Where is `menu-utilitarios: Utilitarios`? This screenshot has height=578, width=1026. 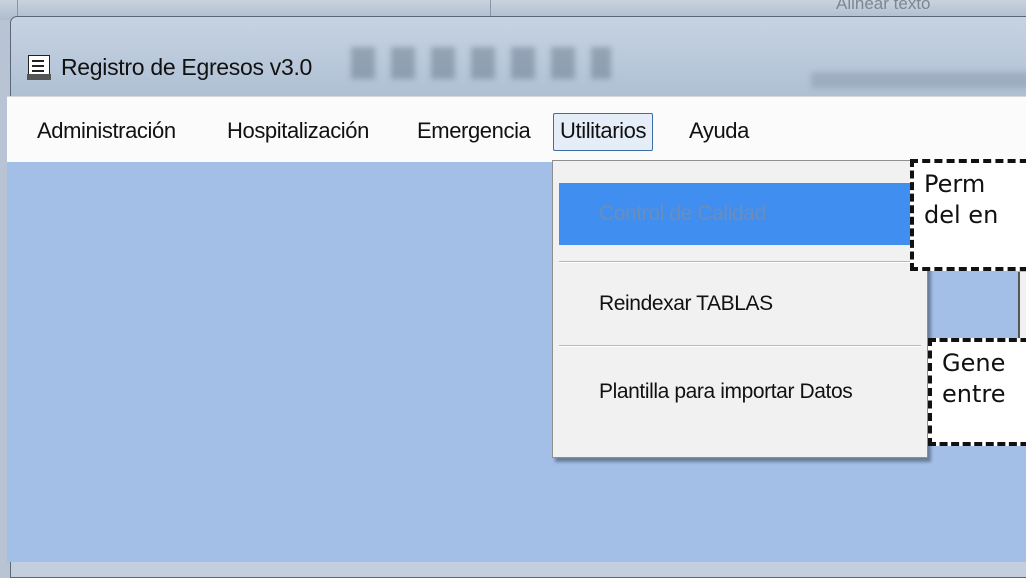
menu-utilitarios: Utilitarios is located at coordinates (603, 132).